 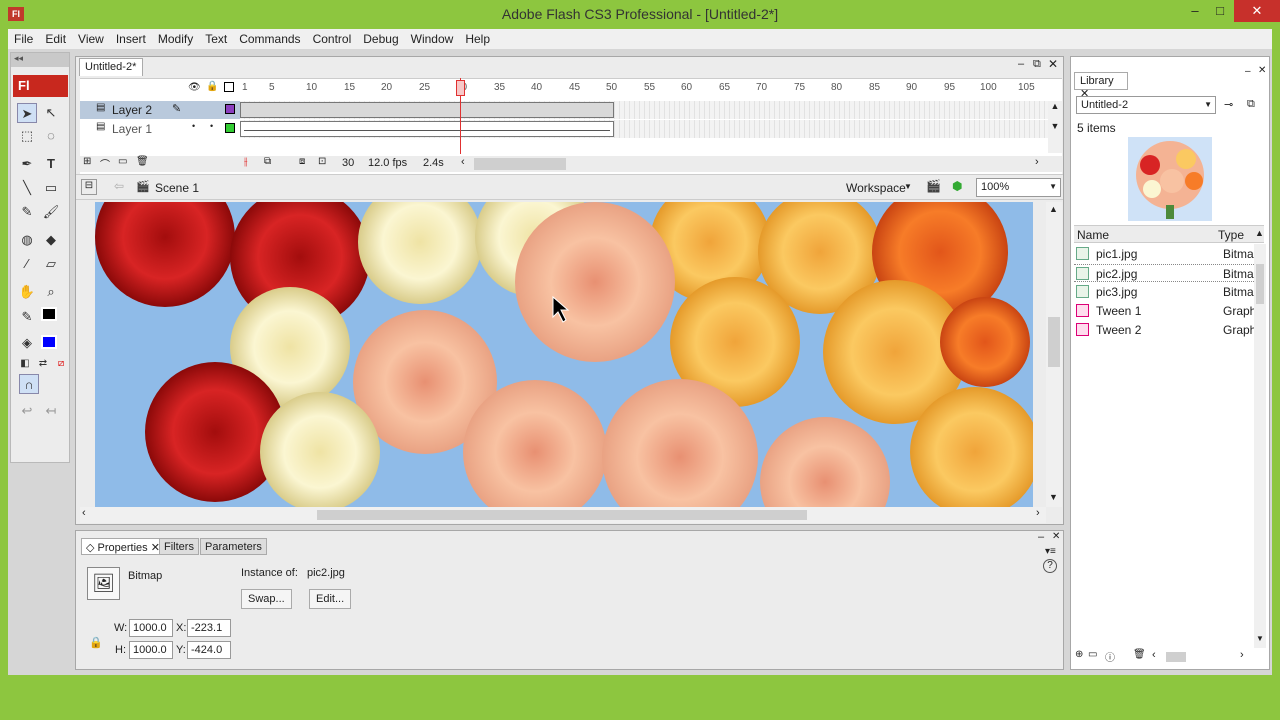 What do you see at coordinates (51, 264) in the screenshot?
I see `eraser-tool-icon: ▱` at bounding box center [51, 264].